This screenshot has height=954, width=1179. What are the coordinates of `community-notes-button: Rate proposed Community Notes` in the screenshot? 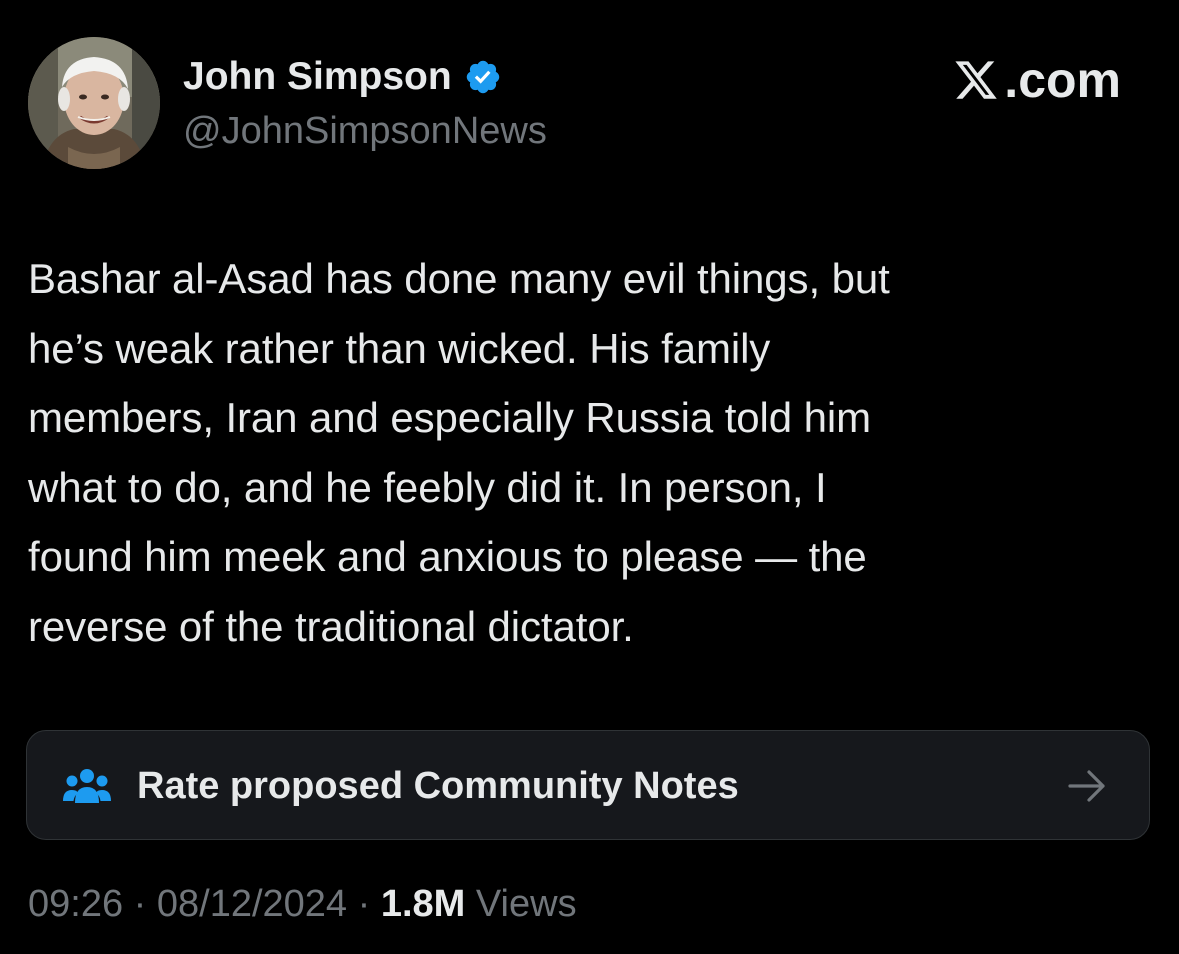 It's located at (588, 785).